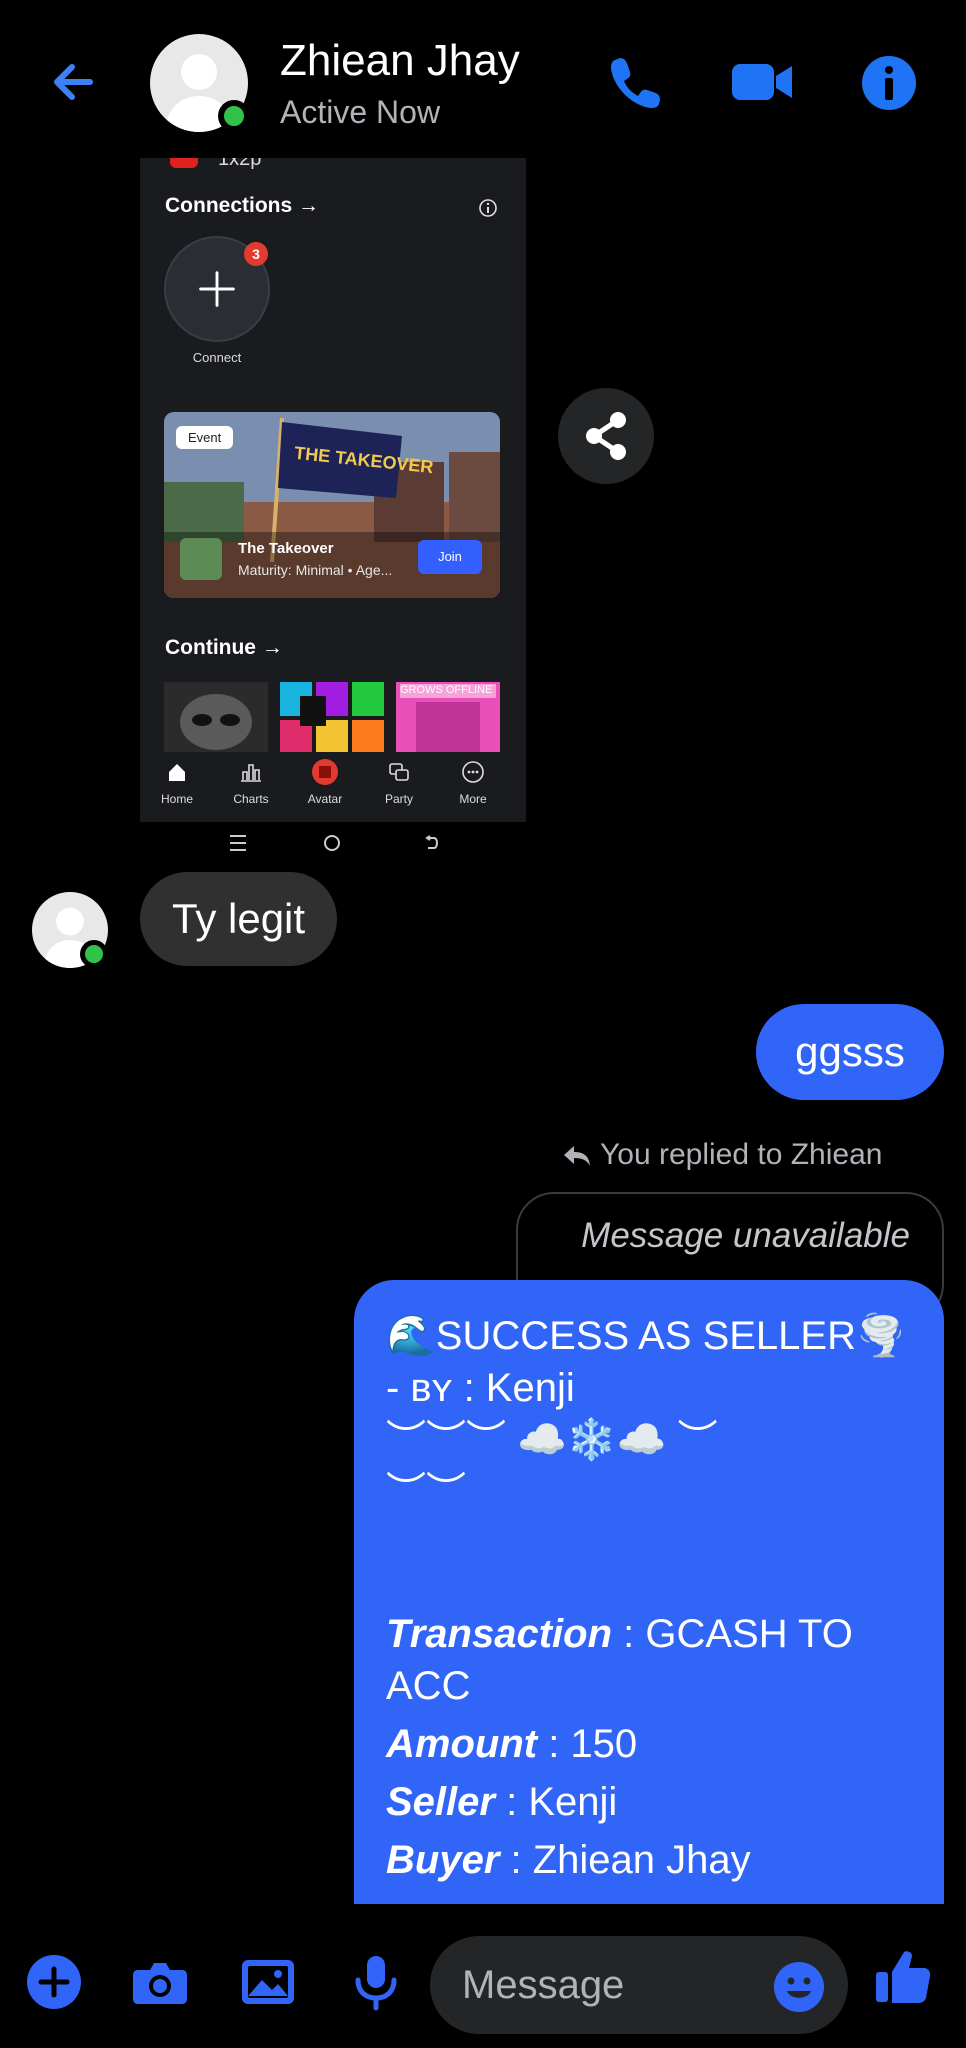 Image resolution: width=966 pixels, height=2048 pixels. What do you see at coordinates (239, 919) in the screenshot?
I see `incoming-message: Ty legit` at bounding box center [239, 919].